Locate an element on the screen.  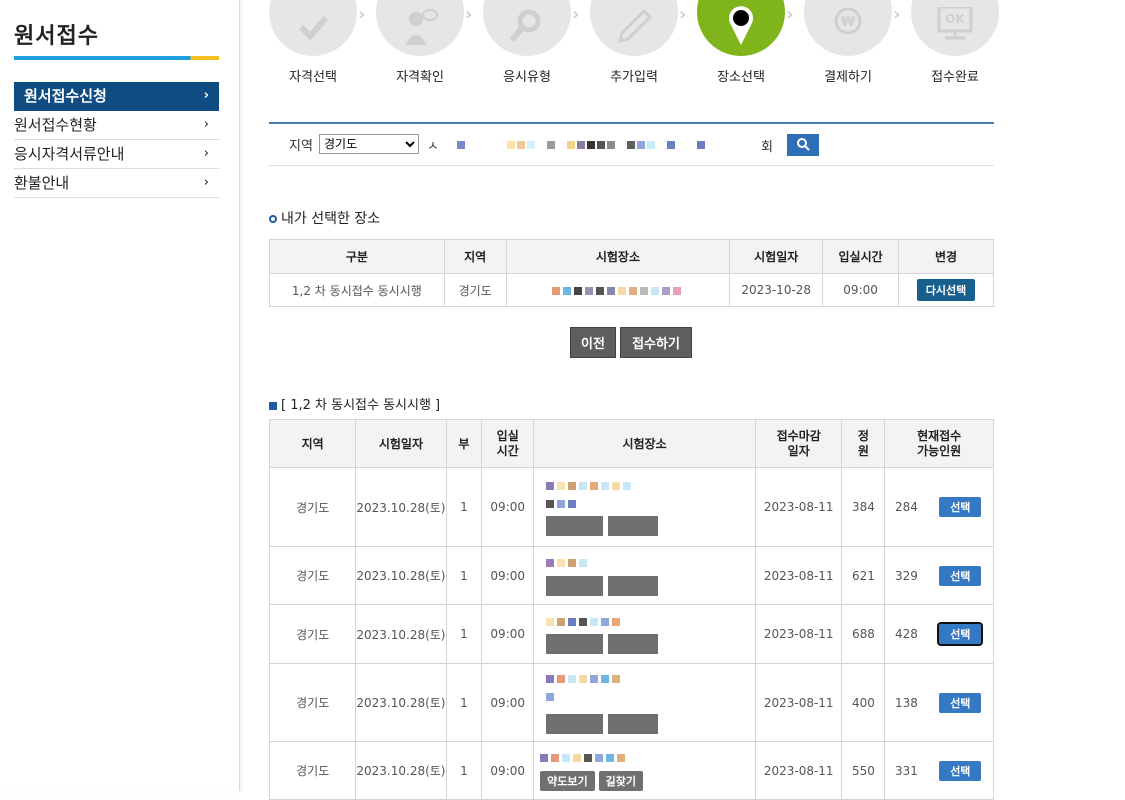
cell-capacity: 688 is located at coordinates (863, 634).